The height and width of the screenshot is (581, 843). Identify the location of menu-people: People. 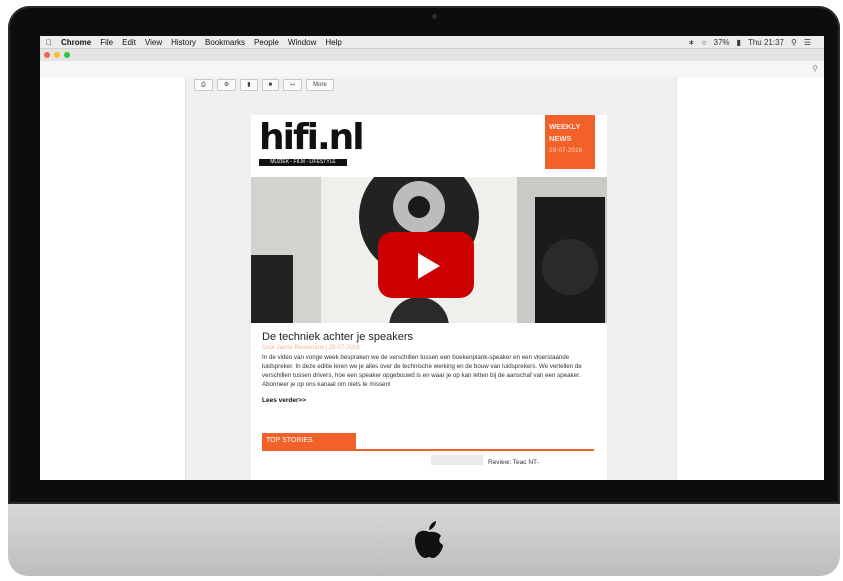
(266, 42).